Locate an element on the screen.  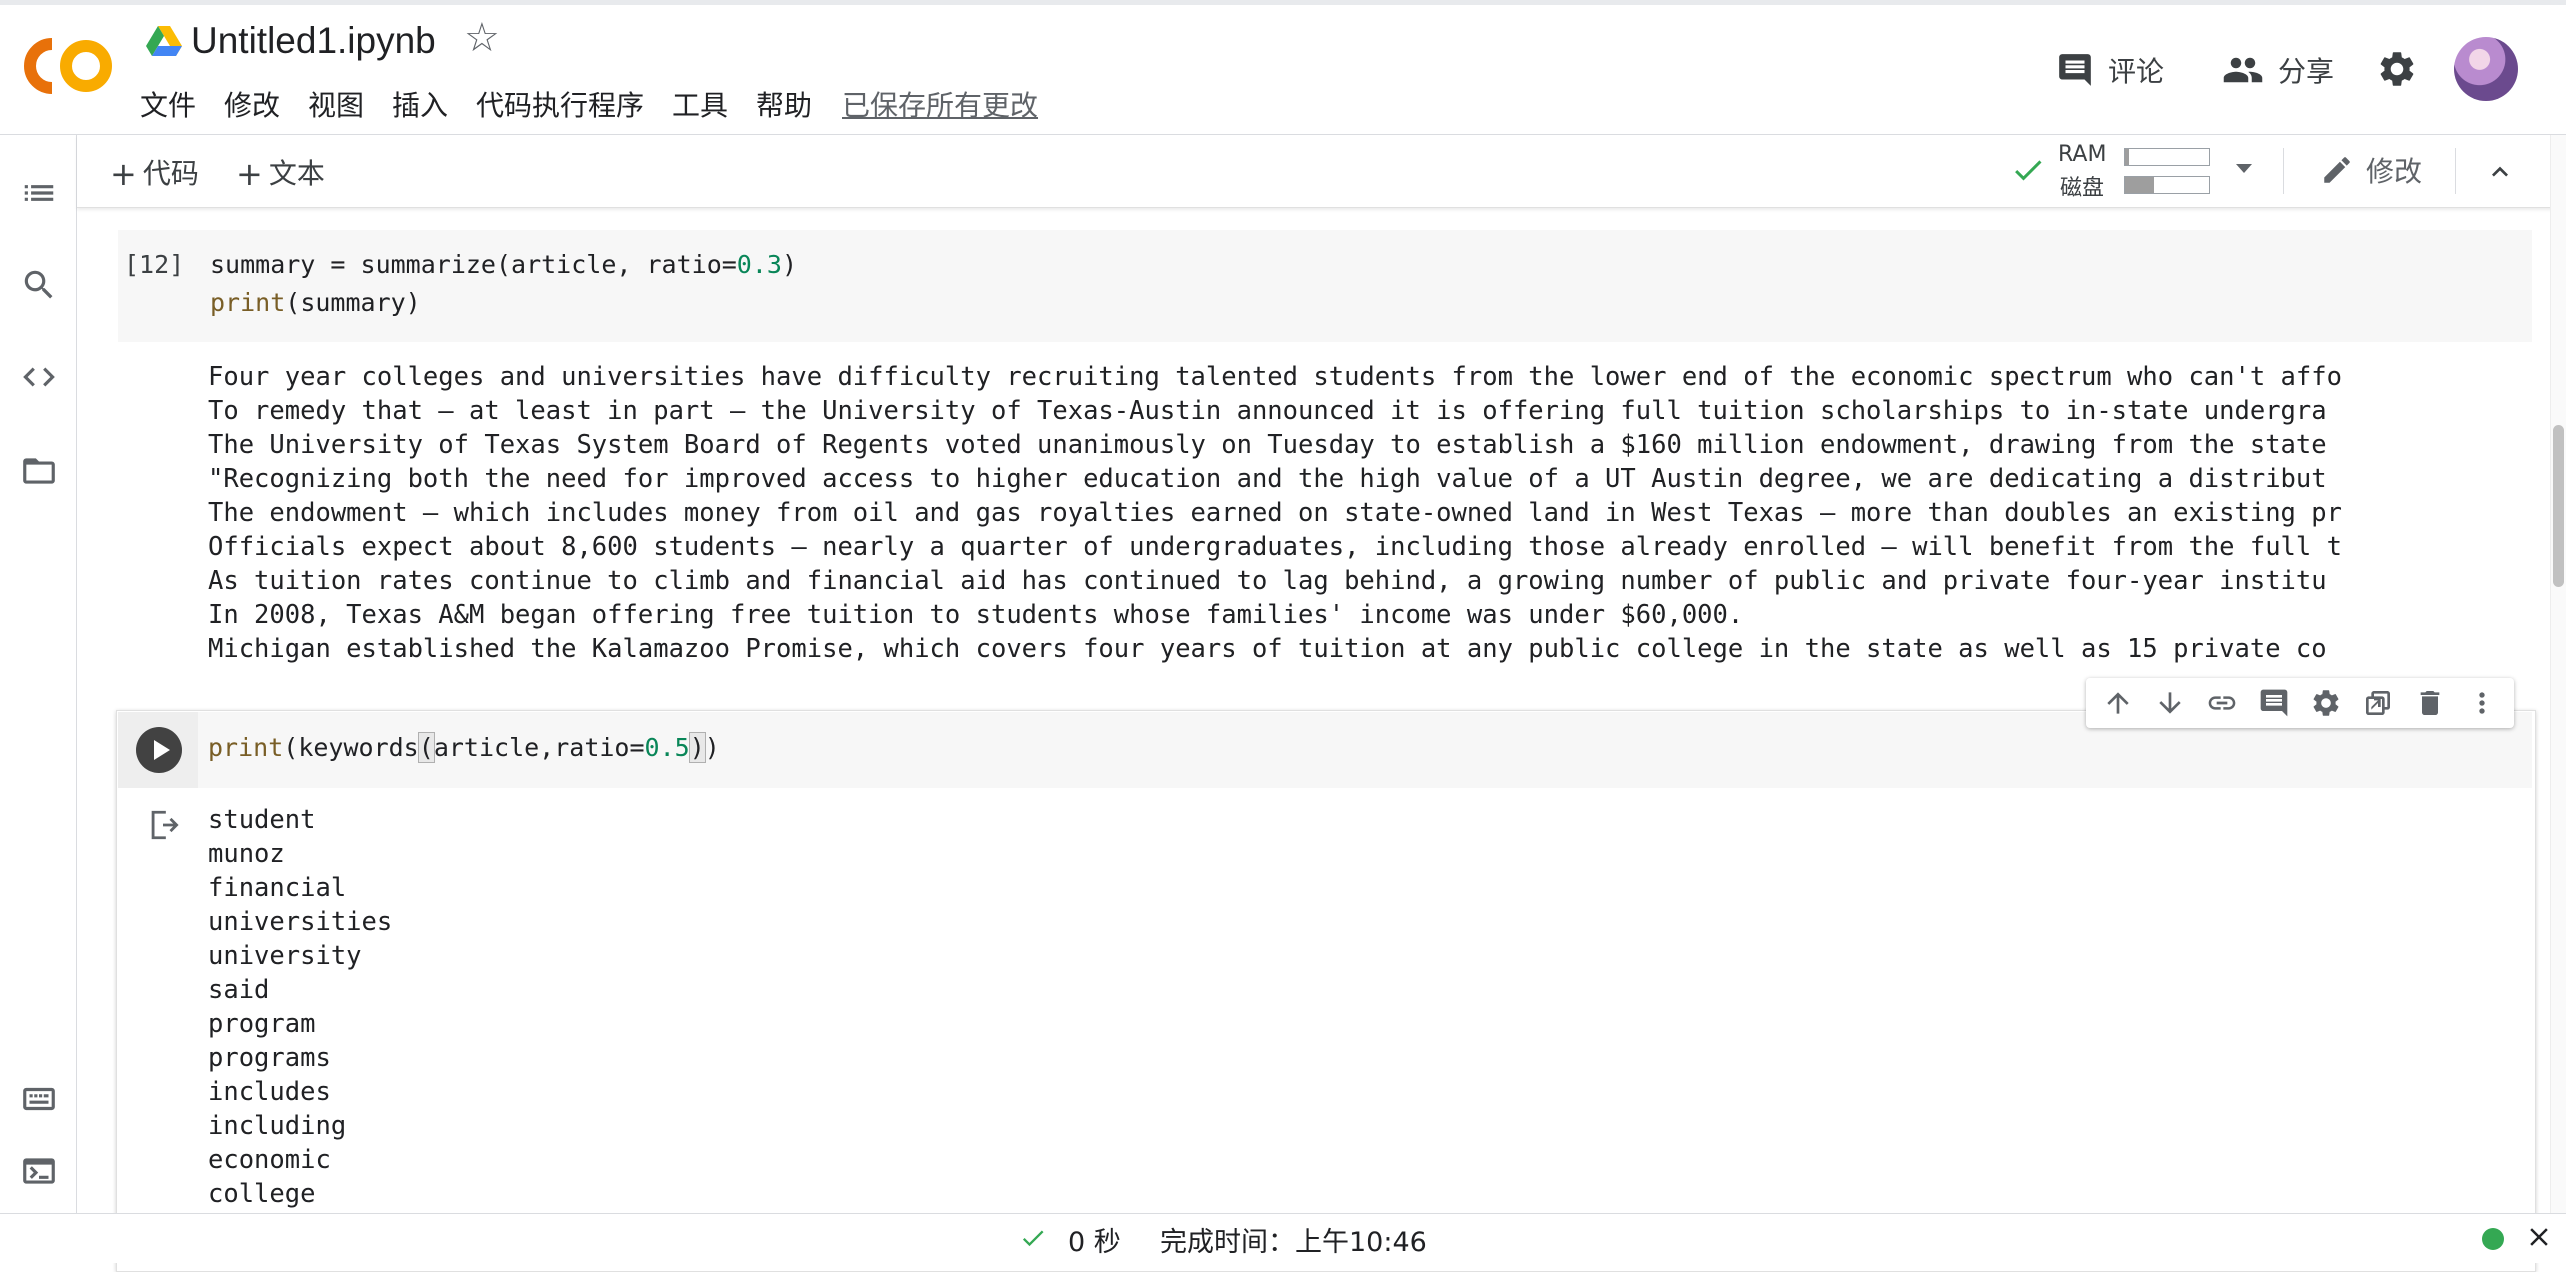
code-cell is located at coordinates (1325, 286).